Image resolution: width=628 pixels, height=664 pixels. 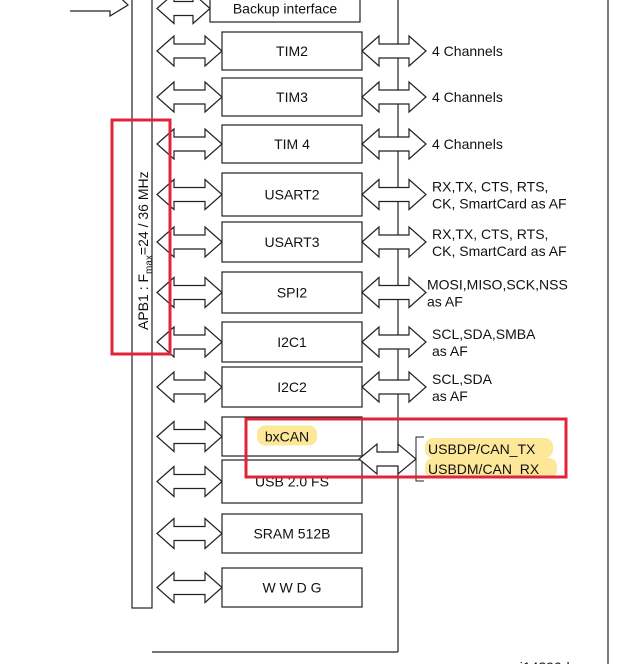 What do you see at coordinates (99, 9) in the screenshot?
I see `top-input-arrow` at bounding box center [99, 9].